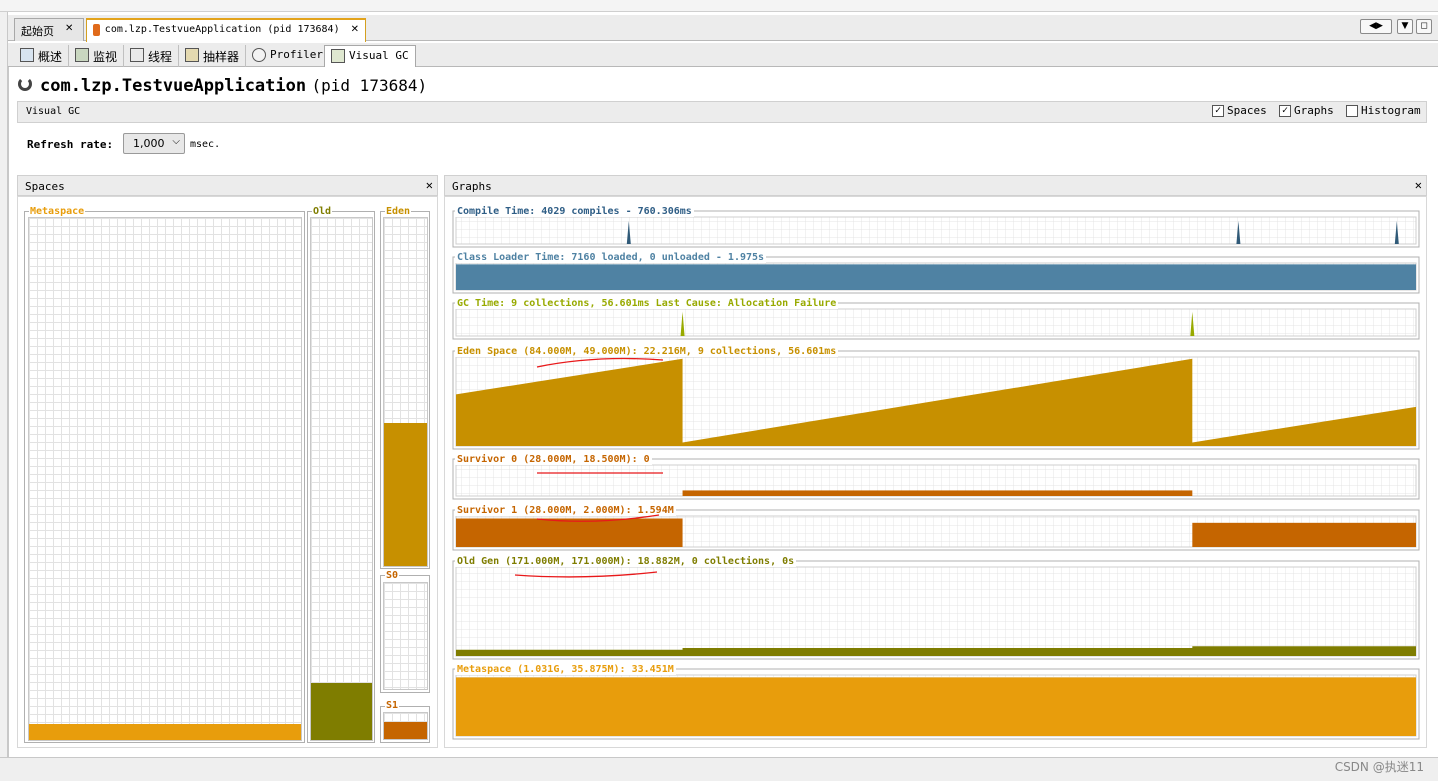 The width and height of the screenshot is (1438, 781). What do you see at coordinates (221, 57) in the screenshot?
I see `tab-label: 抽样器` at bounding box center [221, 57].